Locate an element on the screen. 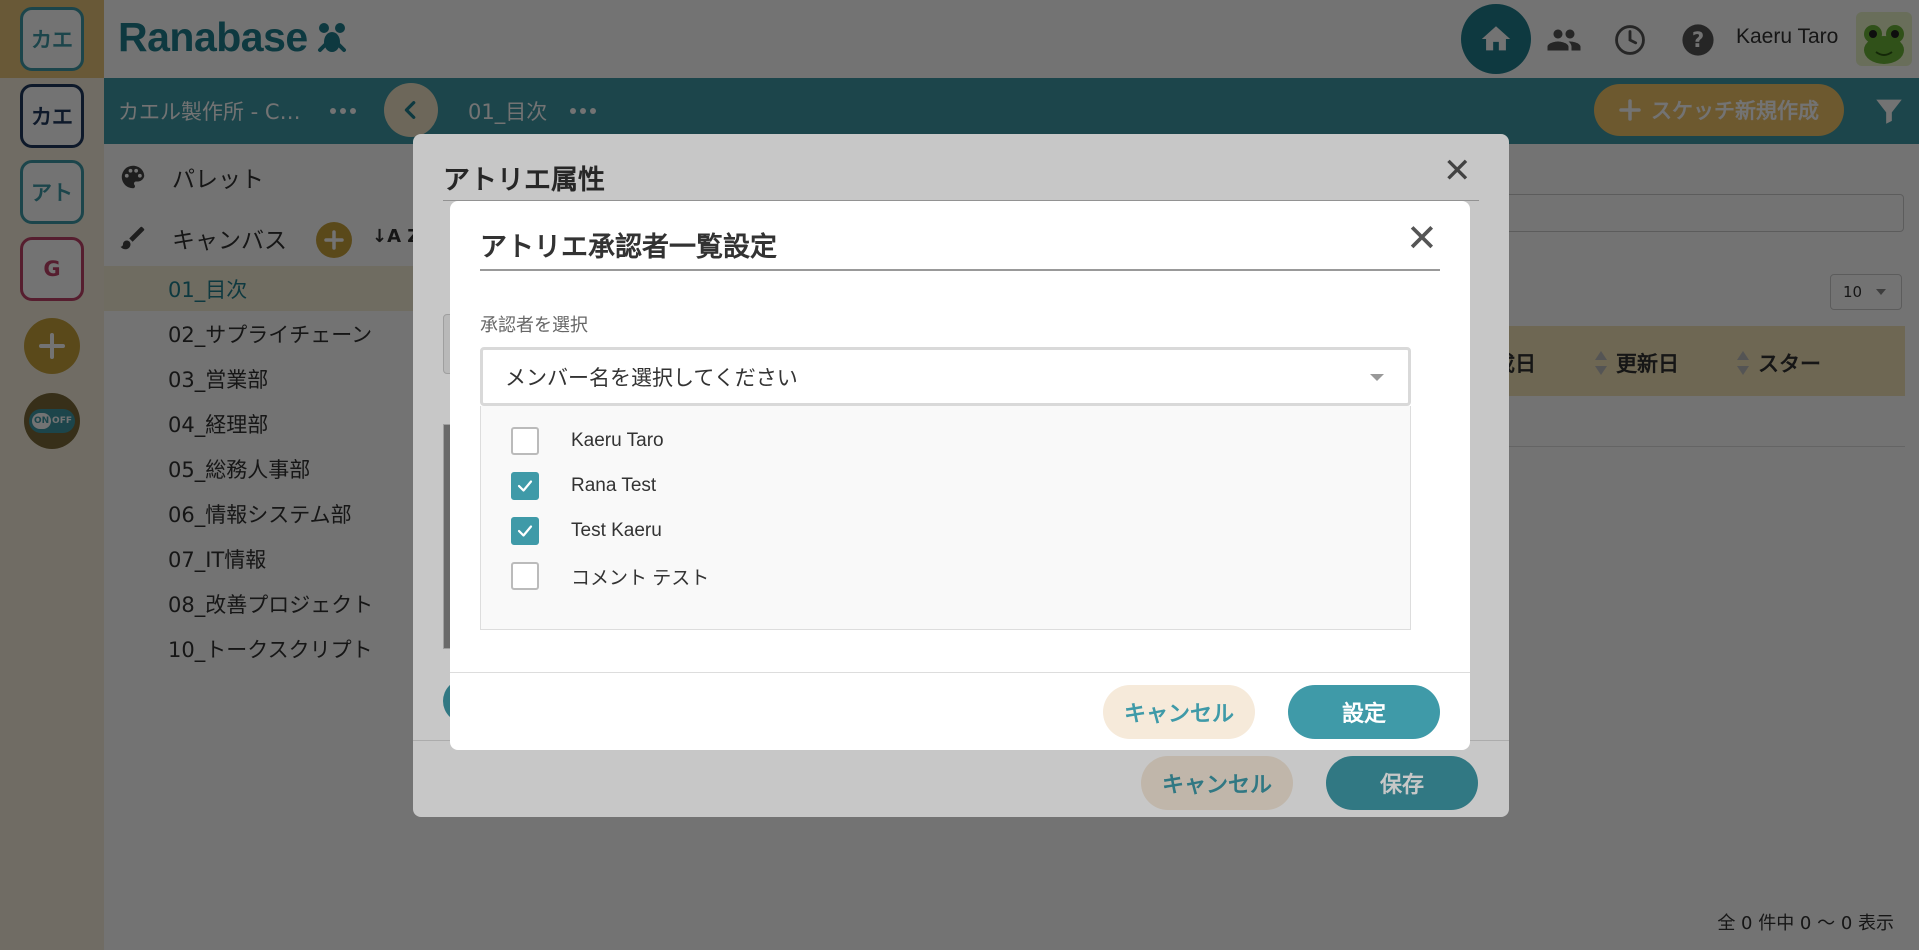 This screenshot has height=950, width=1919. close-icon: ✕ is located at coordinates (1422, 238).